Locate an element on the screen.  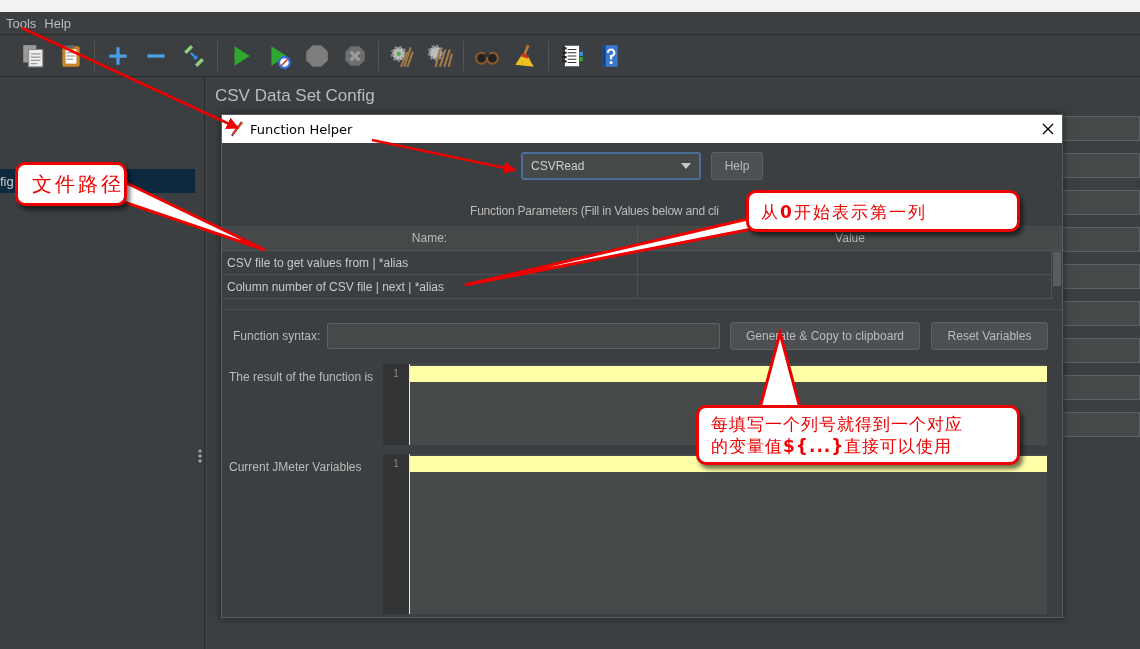
callout-tooltip: 文件路径 is located at coordinates (71, 184).